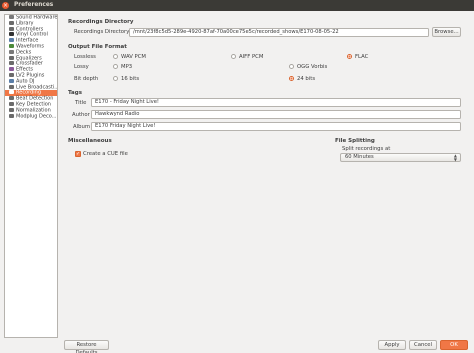 Image resolution: width=474 pixels, height=353 pixels. What do you see at coordinates (276, 114) in the screenshot?
I see `author-tag-input: Hawkwynd Radio` at bounding box center [276, 114].